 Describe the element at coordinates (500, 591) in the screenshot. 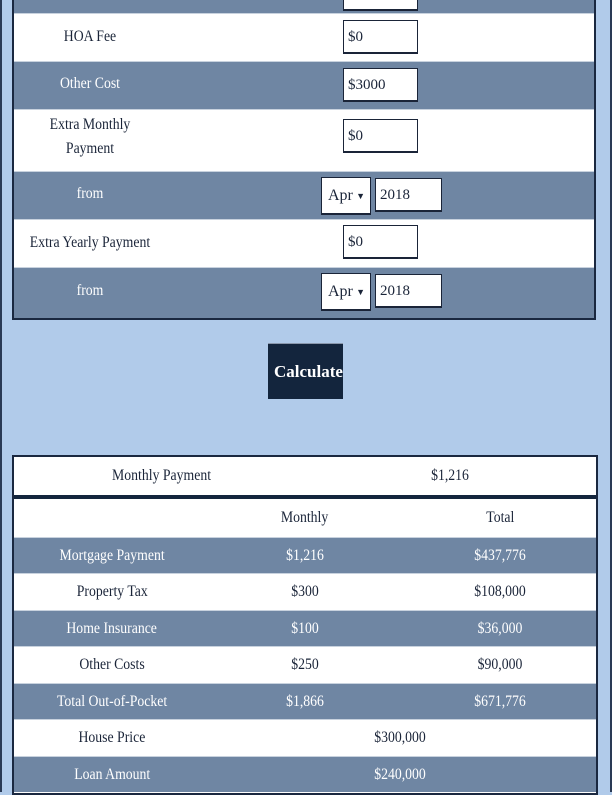

I see `row-total: $108,000` at that location.